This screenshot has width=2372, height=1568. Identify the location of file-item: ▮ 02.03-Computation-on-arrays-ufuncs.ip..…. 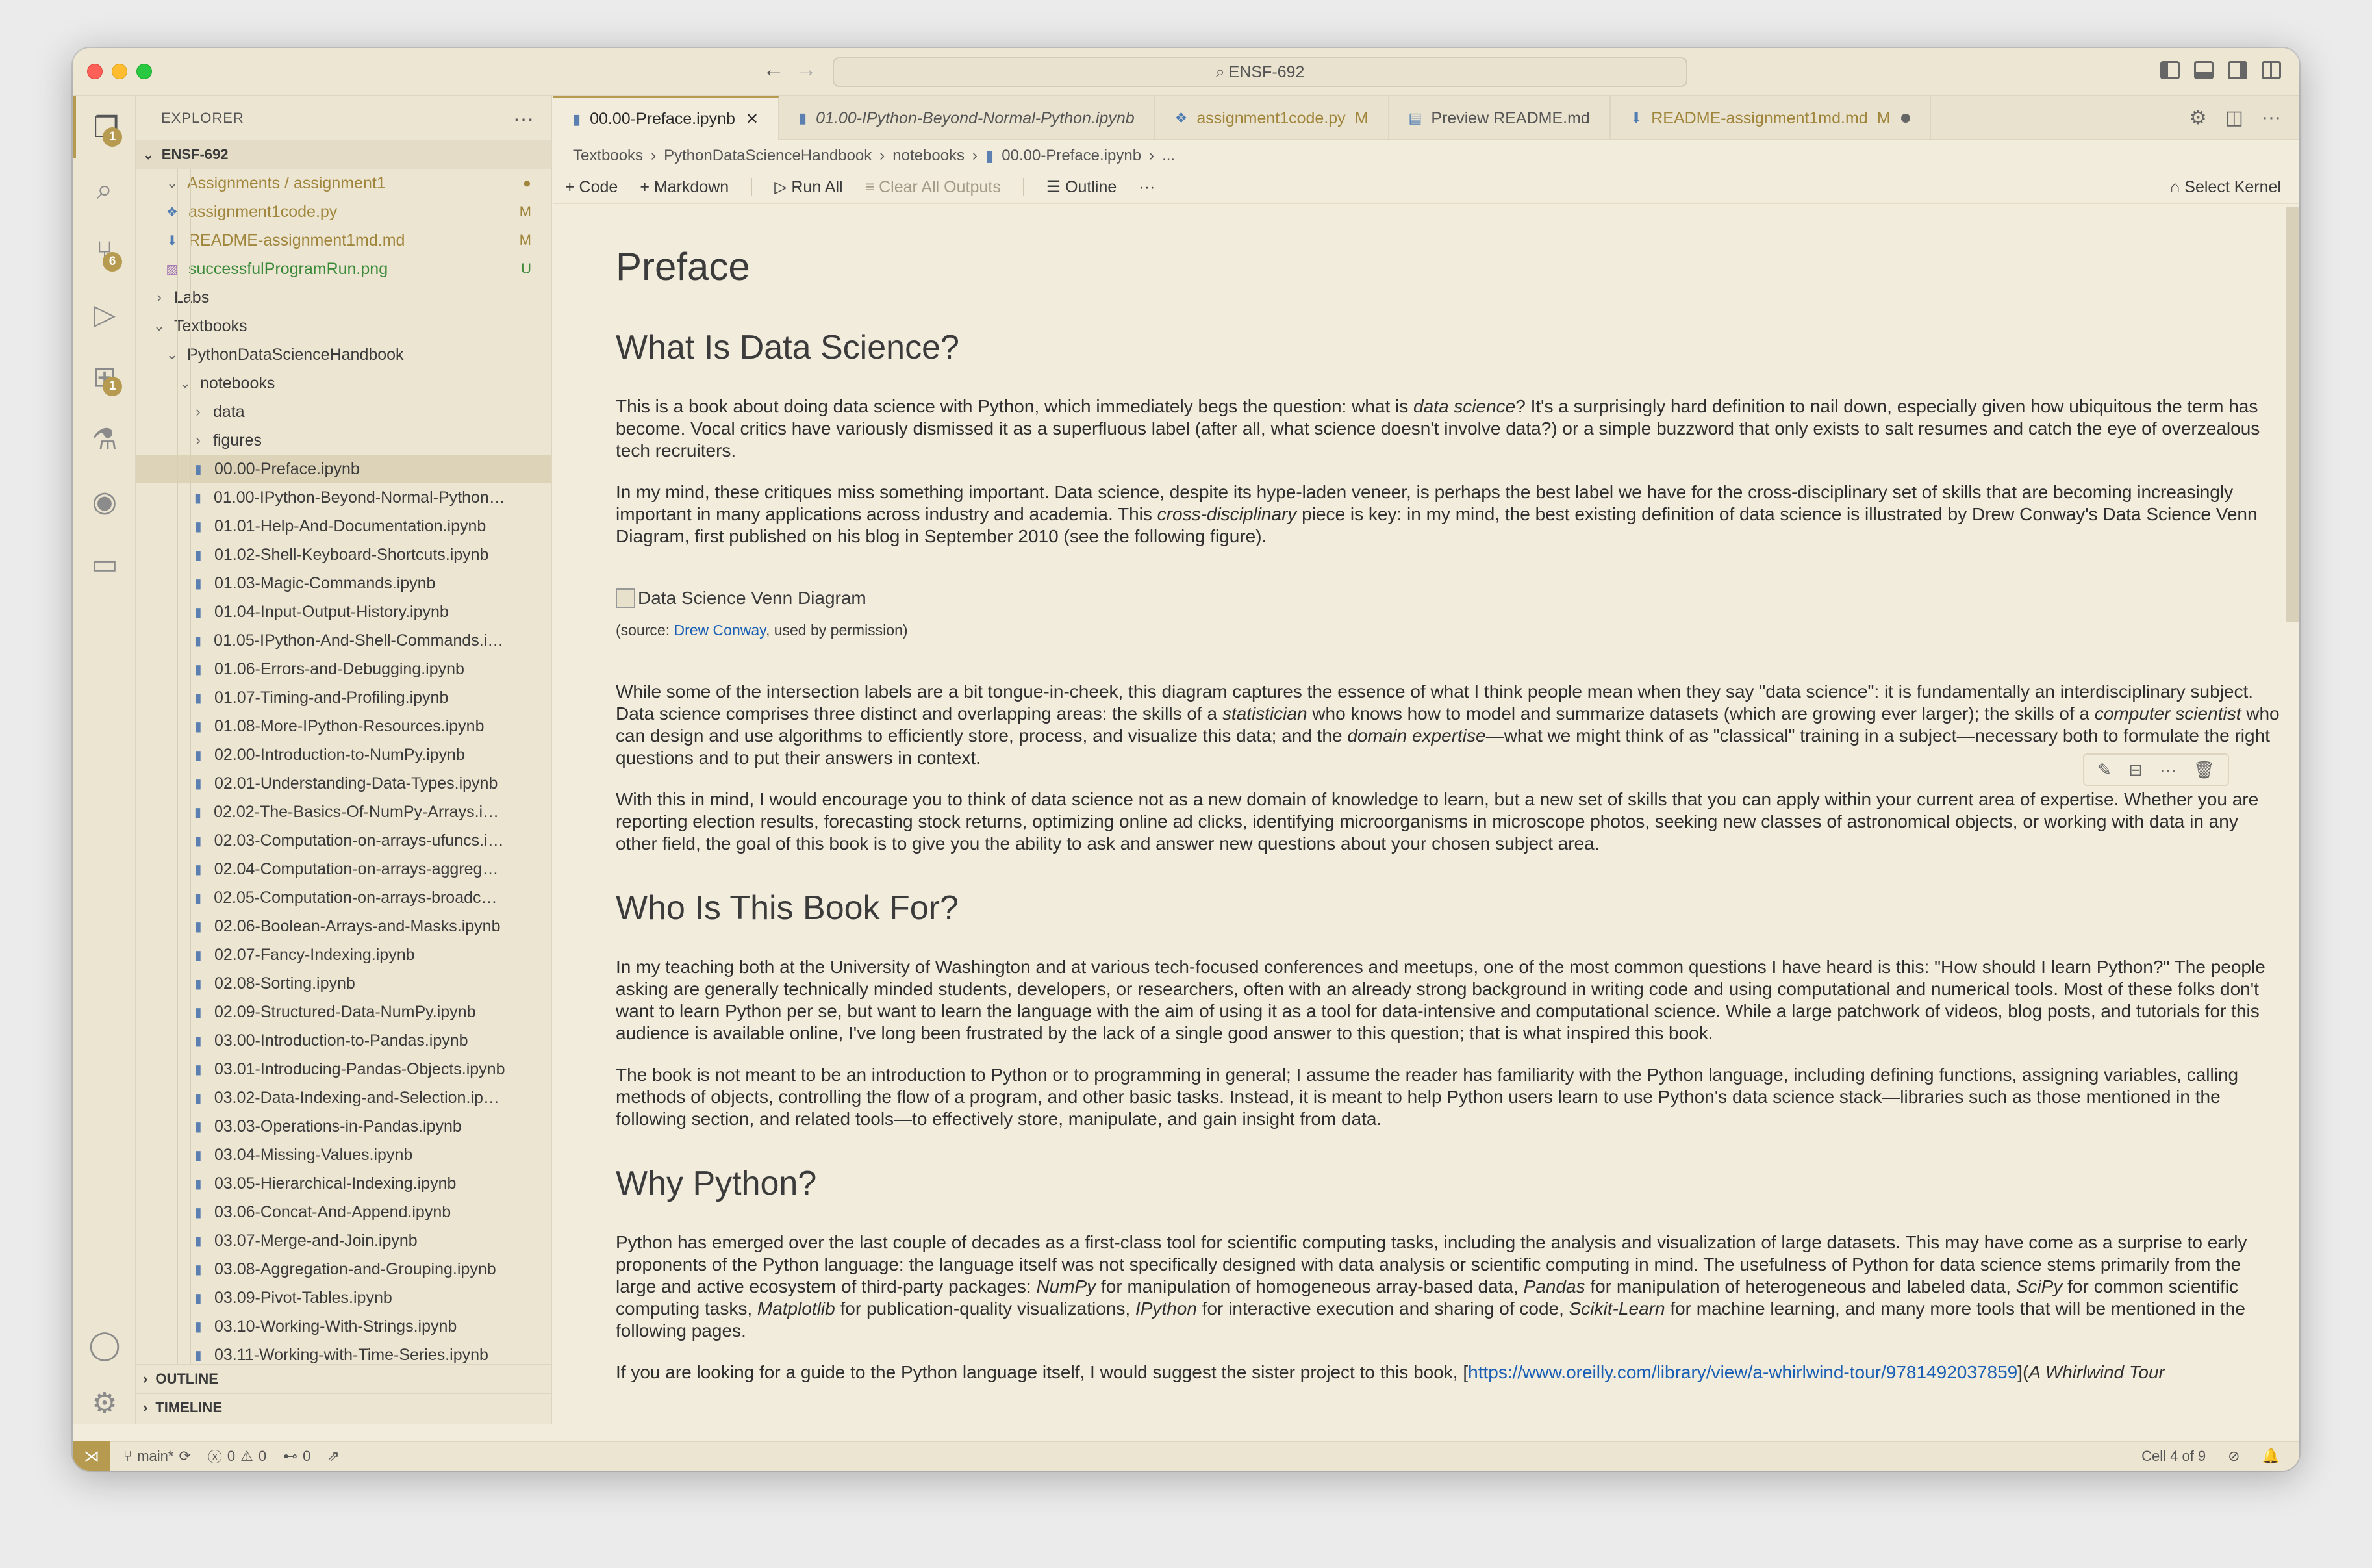
(343, 840).